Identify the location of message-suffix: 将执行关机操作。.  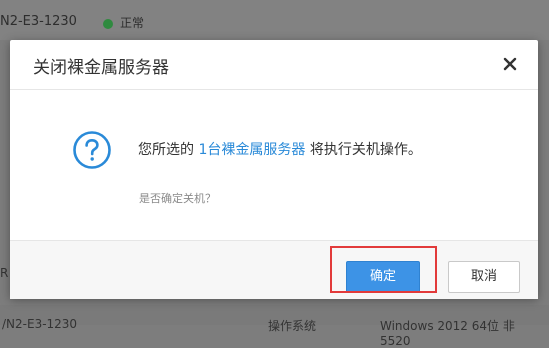
(365, 150).